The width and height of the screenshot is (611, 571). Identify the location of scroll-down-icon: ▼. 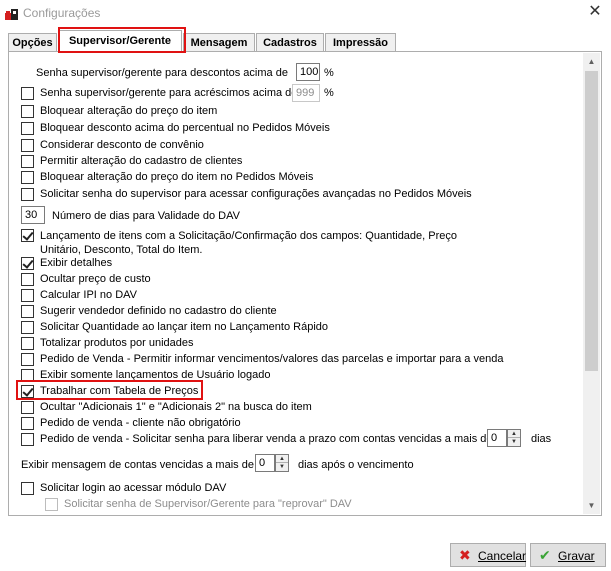
(591, 505).